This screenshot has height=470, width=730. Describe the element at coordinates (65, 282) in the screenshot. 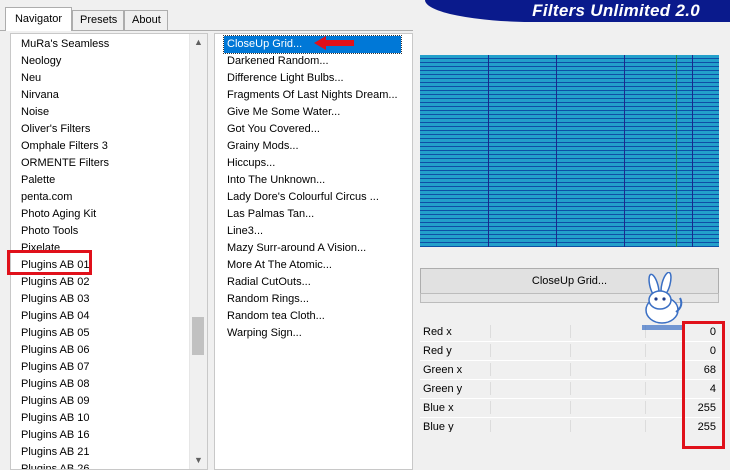

I see `category-item: Plugins AB 02` at that location.